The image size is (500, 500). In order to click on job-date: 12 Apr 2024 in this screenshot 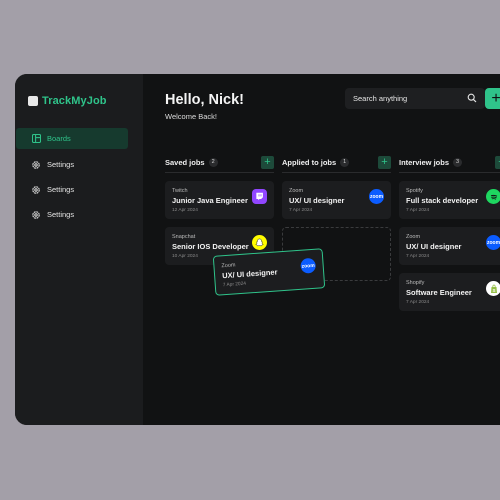, I will do `click(185, 210)`.